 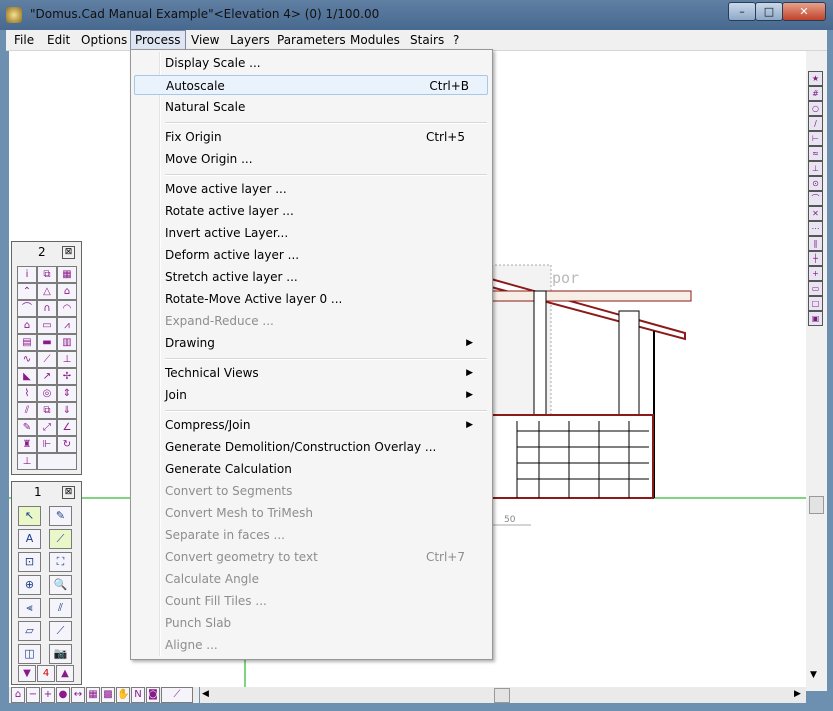 What do you see at coordinates (815, 493) in the screenshot?
I see `vertical-scrollbar: ▼` at bounding box center [815, 493].